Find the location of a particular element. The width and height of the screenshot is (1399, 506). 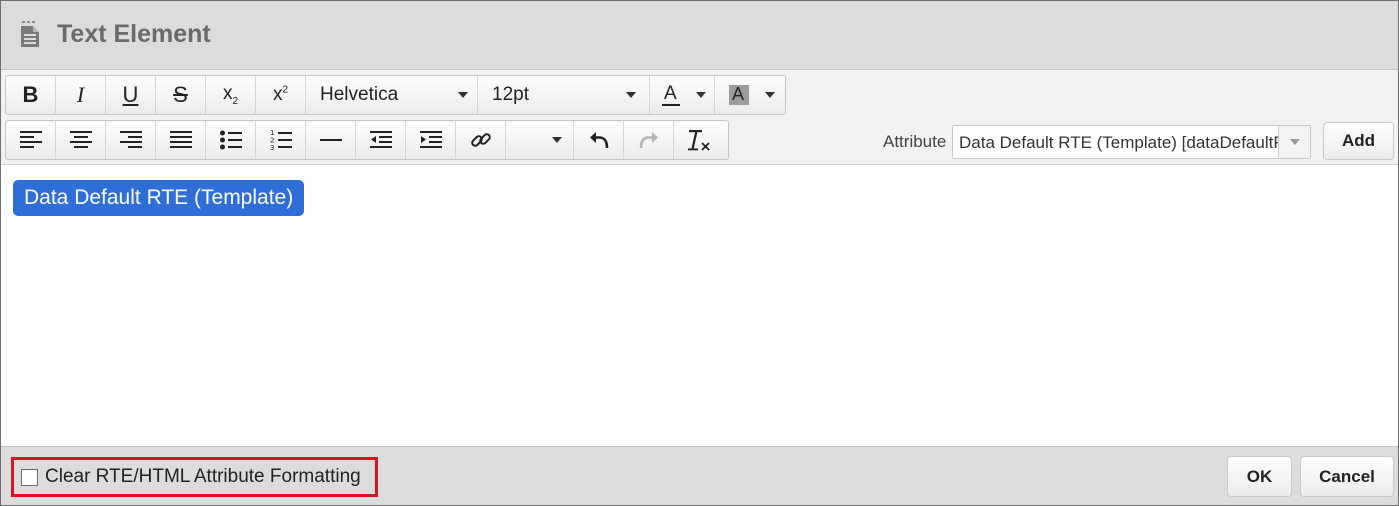

horizontal-rule-button is located at coordinates (331, 140).